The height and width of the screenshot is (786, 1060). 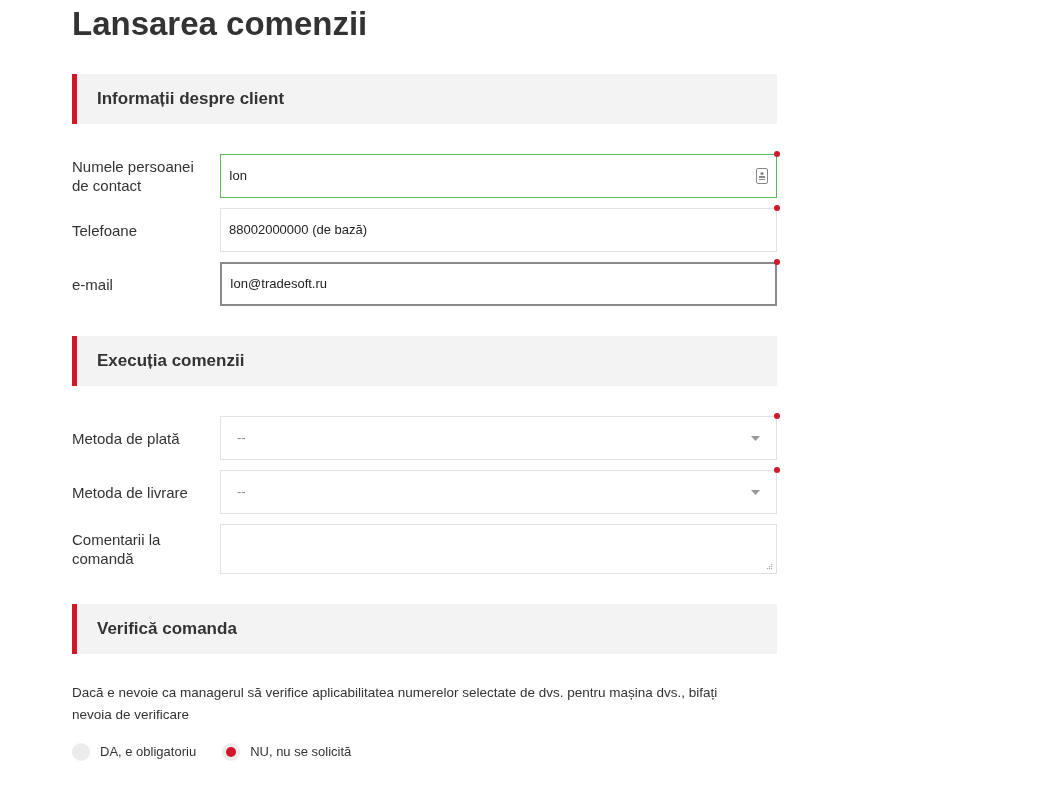 What do you see at coordinates (424, 629) in the screenshot?
I see `section-header: Verifică comanda` at bounding box center [424, 629].